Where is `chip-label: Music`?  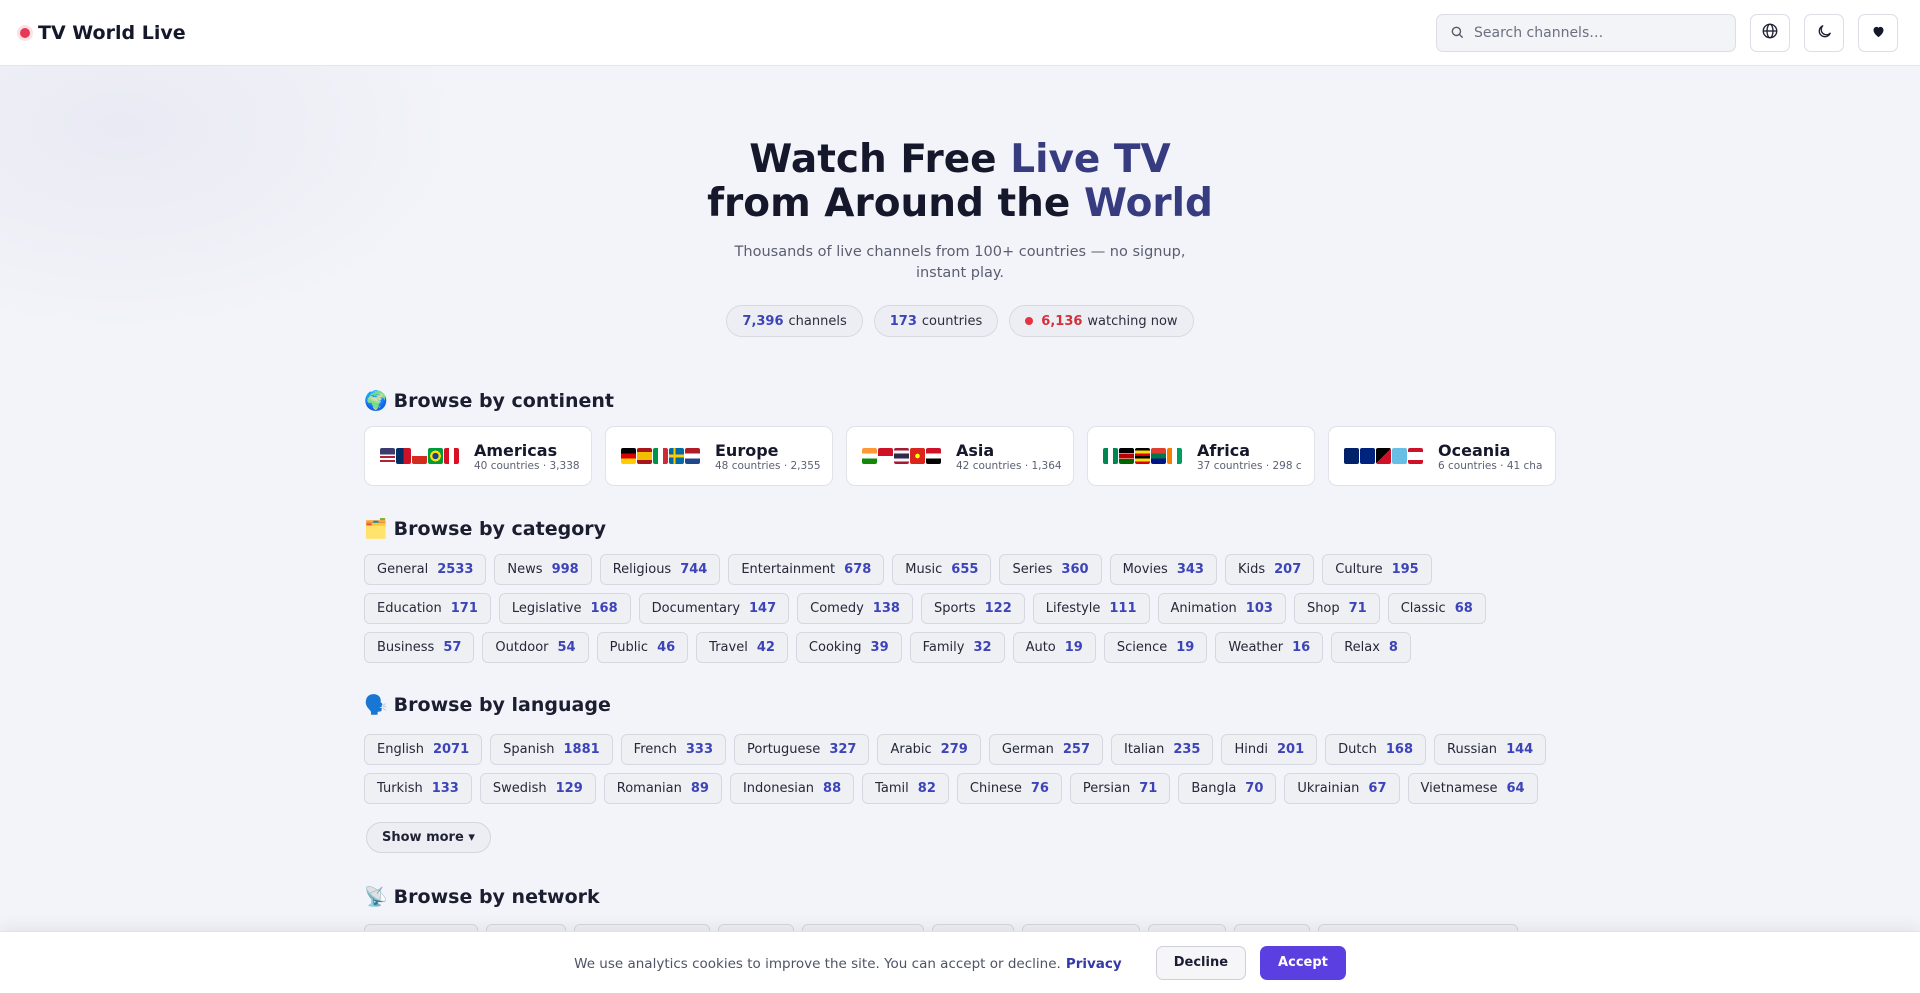
chip-label: Music is located at coordinates (924, 569).